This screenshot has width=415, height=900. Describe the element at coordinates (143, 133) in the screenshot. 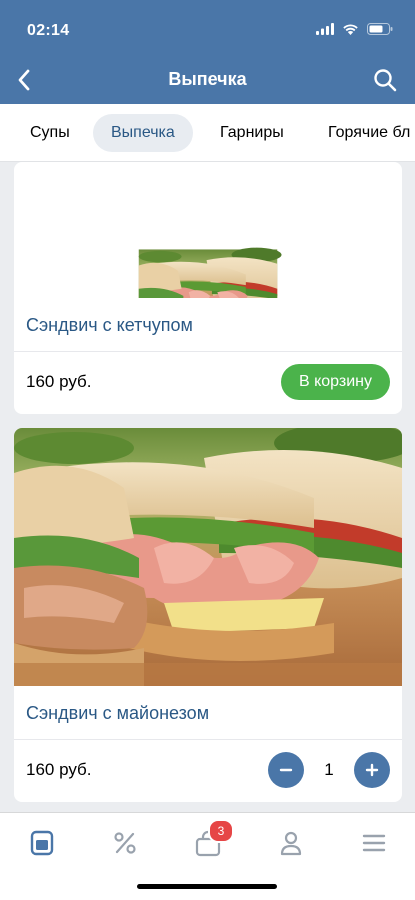

I see `tab-pastry: Выпечка` at that location.